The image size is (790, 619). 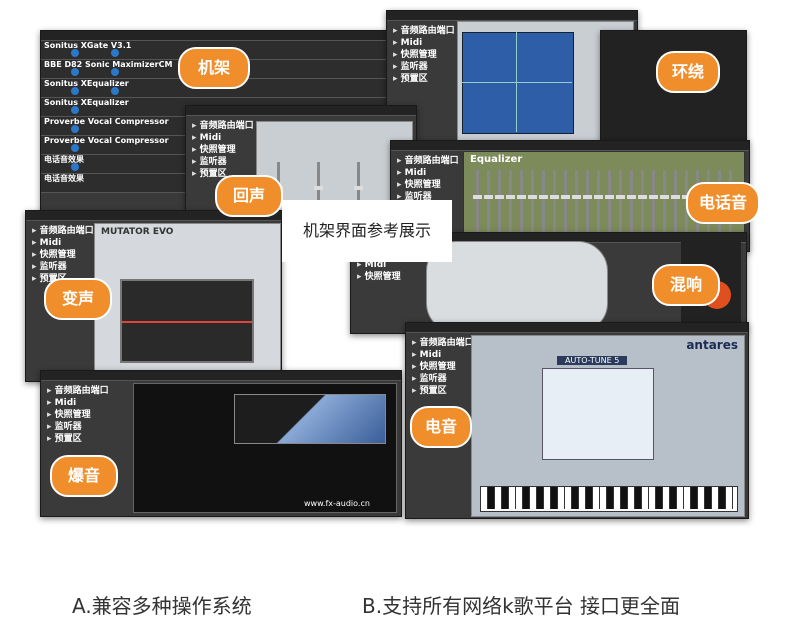 What do you see at coordinates (218, 36) in the screenshot?
I see `rack-titlebar` at bounding box center [218, 36].